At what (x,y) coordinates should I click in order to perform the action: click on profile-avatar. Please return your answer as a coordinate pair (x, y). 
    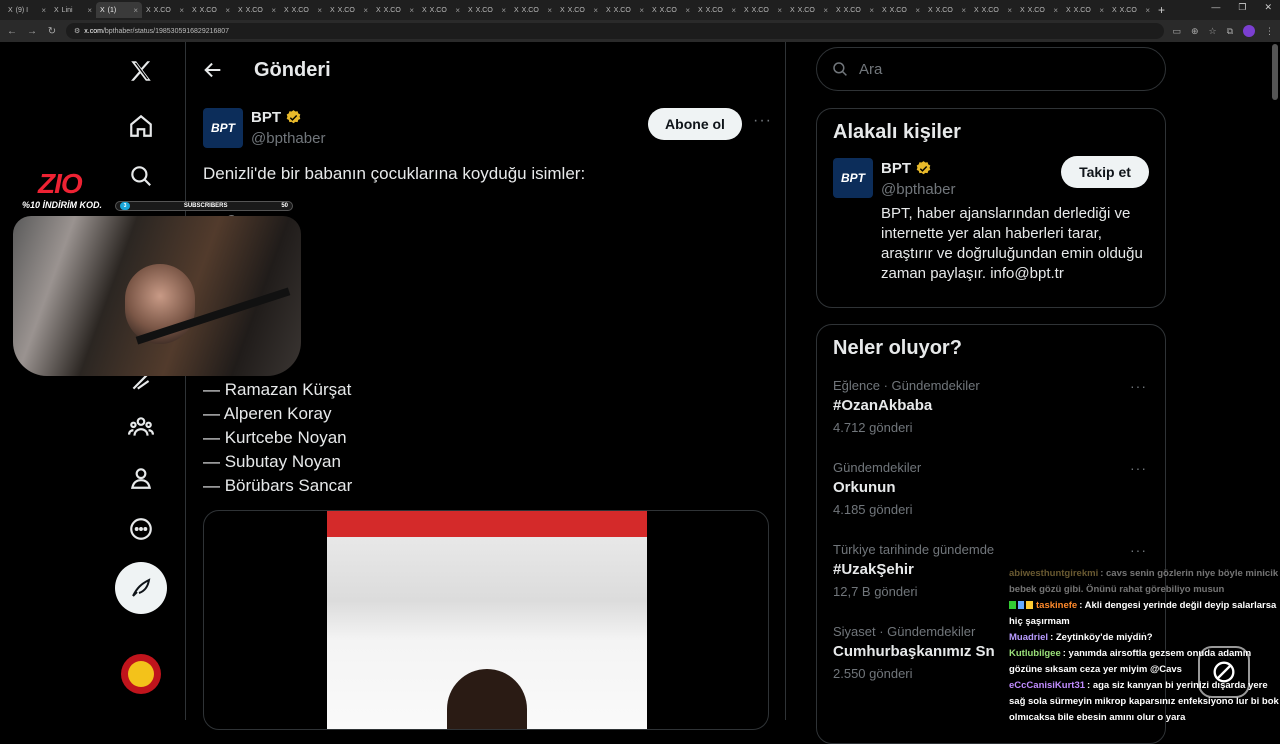
    Looking at the image, I should click on (1249, 31).